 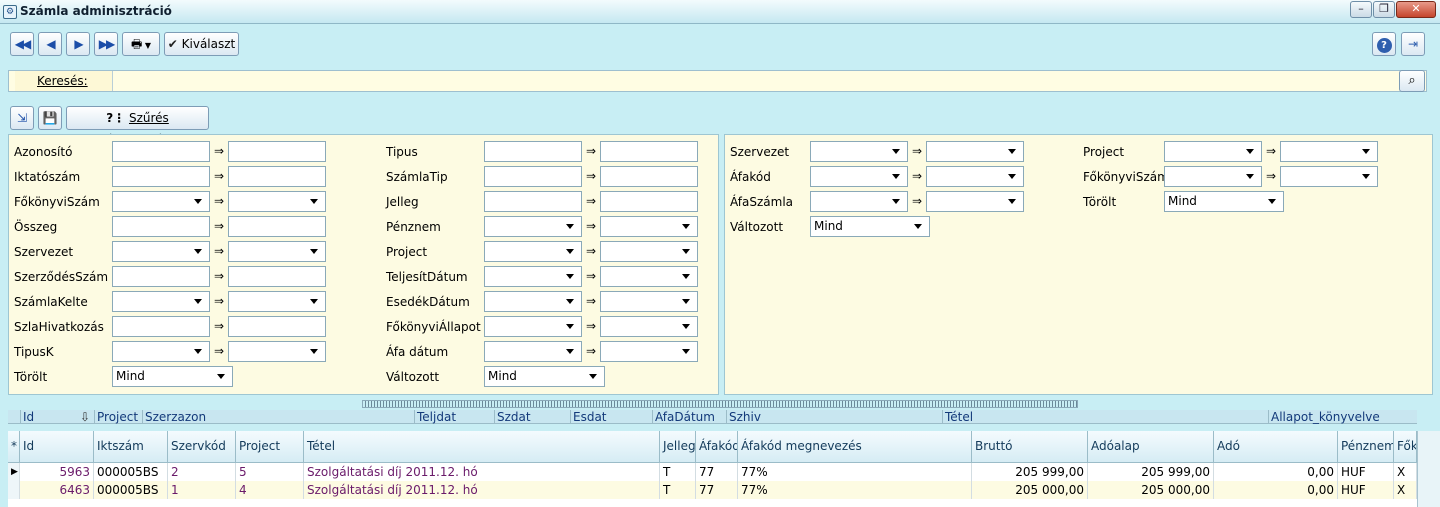 I want to click on filter-teljesitdatum-from, so click(x=533, y=276).